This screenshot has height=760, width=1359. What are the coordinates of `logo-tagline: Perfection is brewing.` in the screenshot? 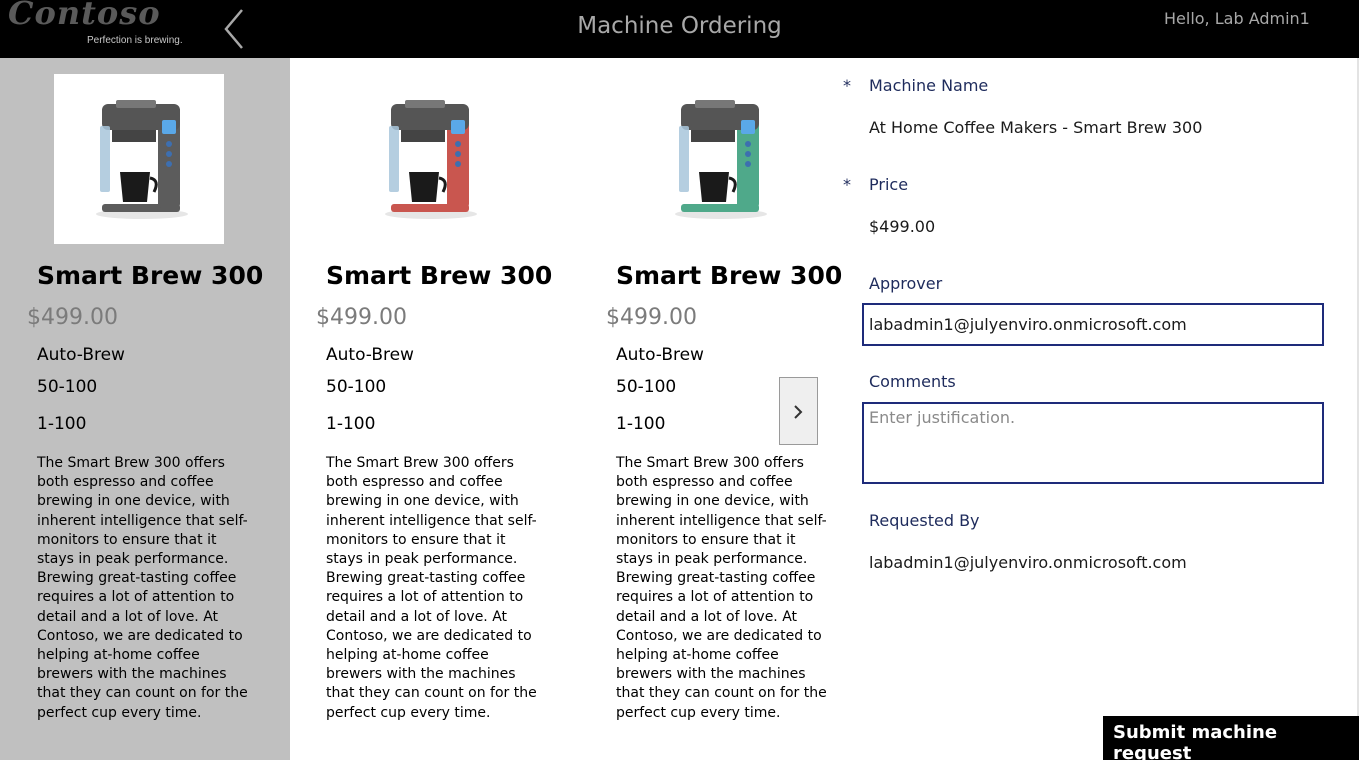 It's located at (135, 40).